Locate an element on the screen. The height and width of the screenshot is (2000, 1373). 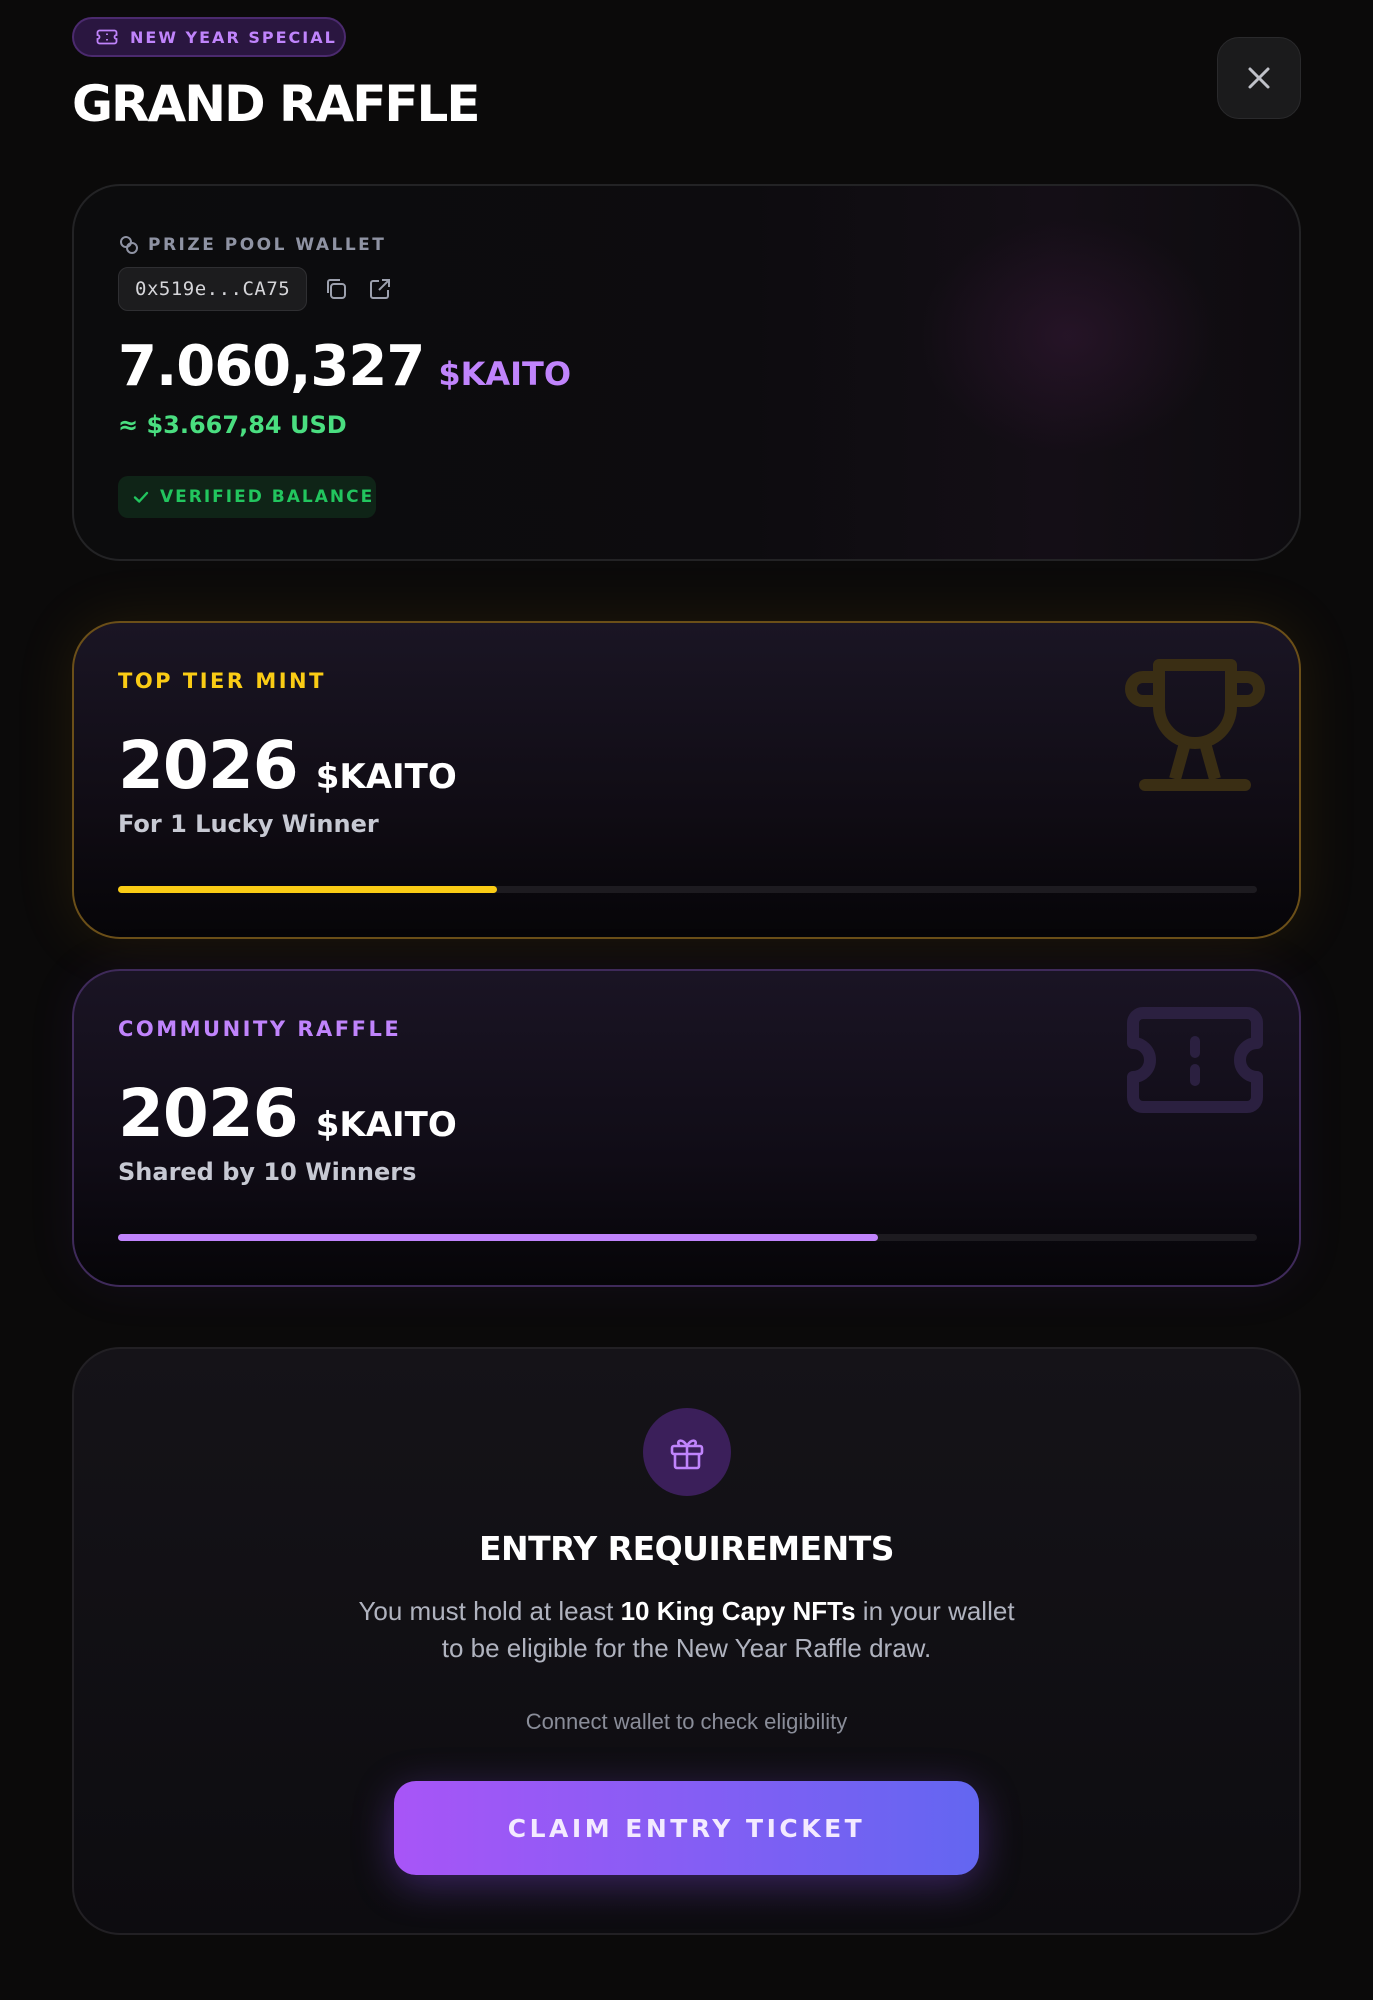
badge-label: NEW YEAR SPECIAL is located at coordinates (233, 37).